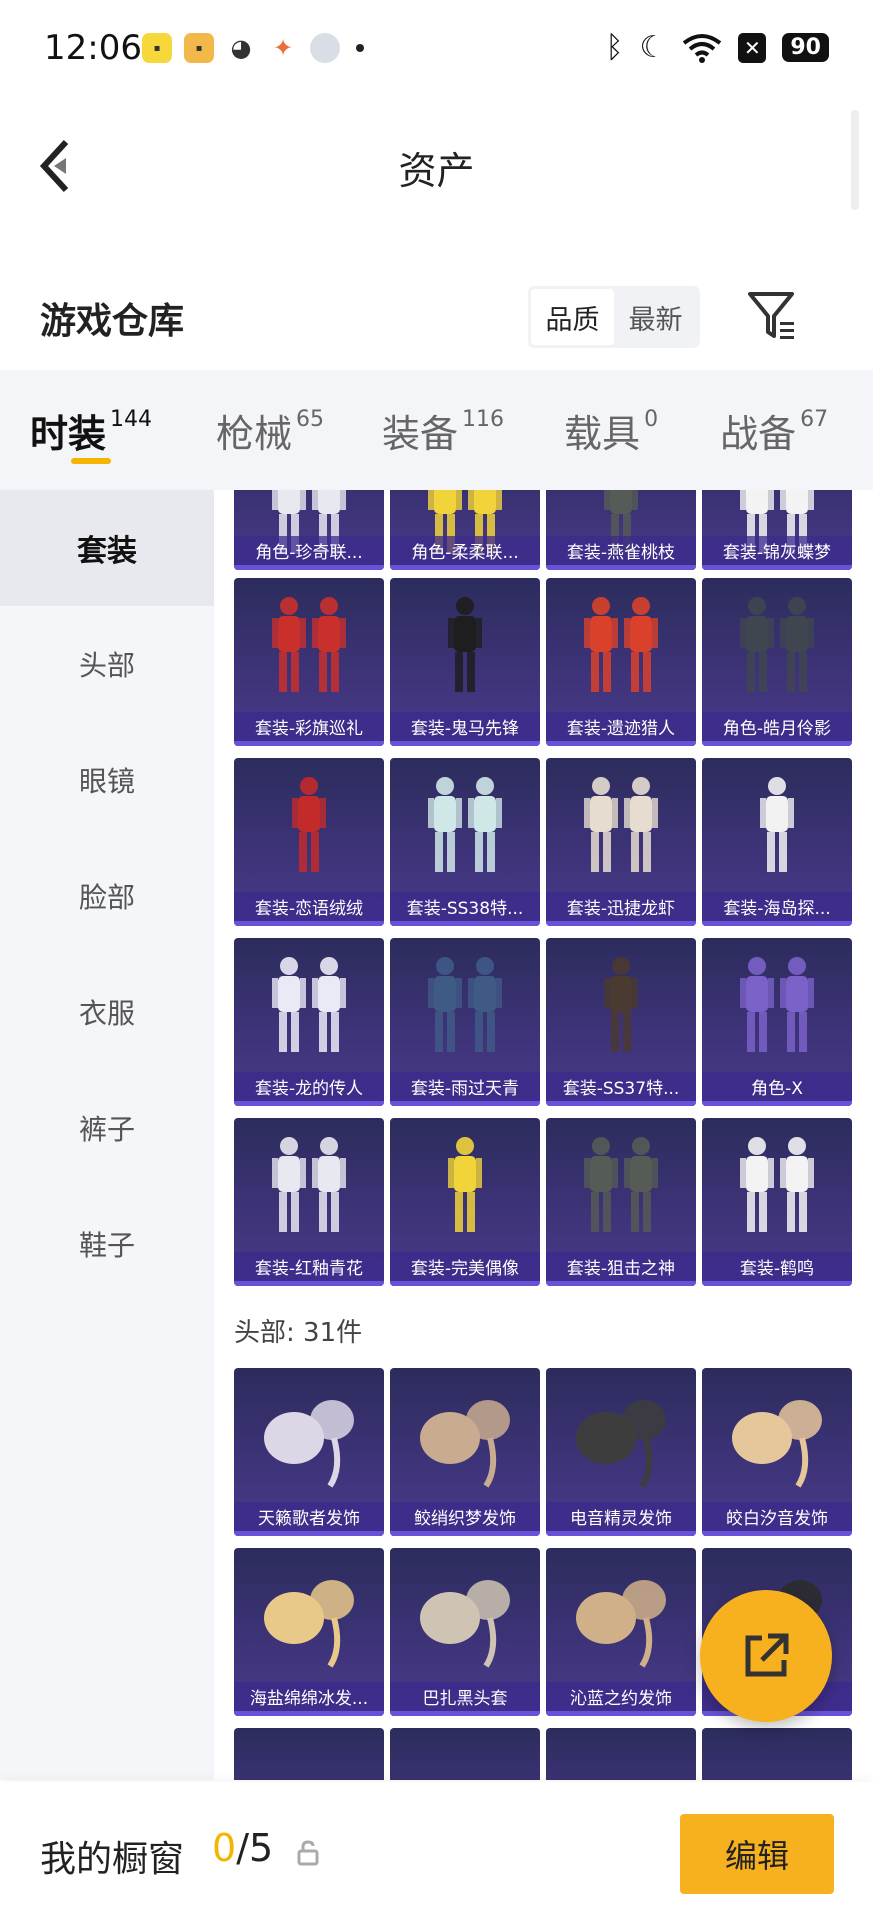 This screenshot has height=1920, width=873. I want to click on suit-card-label: 角色-皓月伶影, so click(777, 729).